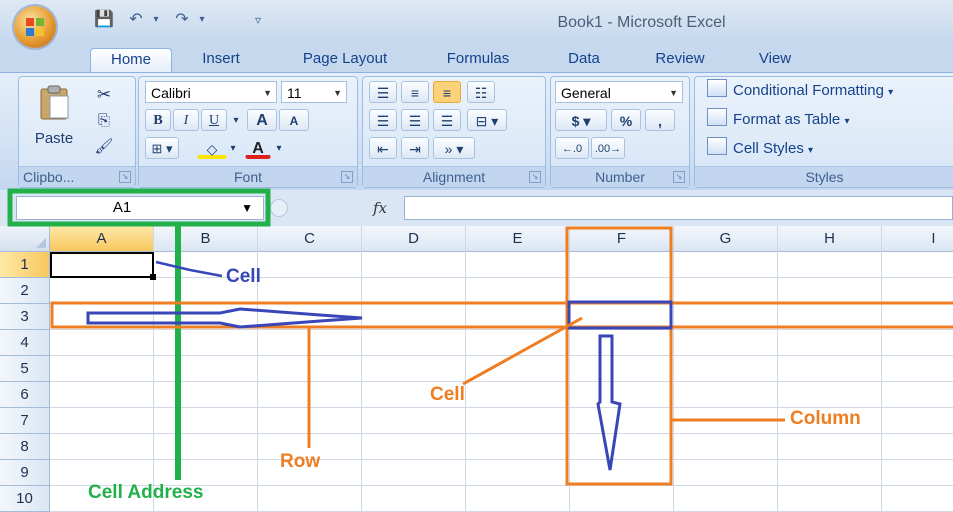 This screenshot has height=512, width=953. Describe the element at coordinates (824, 176) in the screenshot. I see `styles-group-label: Styles` at that location.